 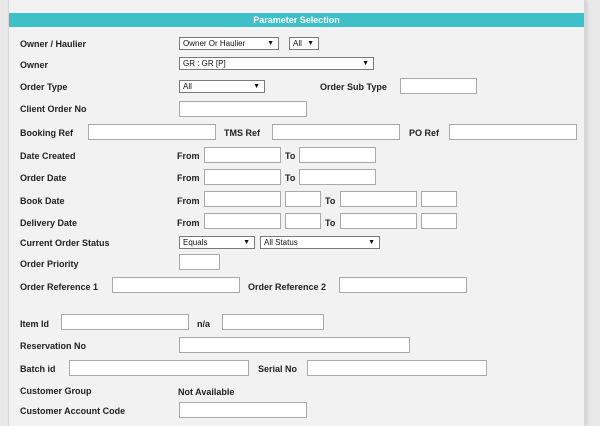 What do you see at coordinates (303, 199) in the screenshot?
I see `book-date-from-time-input` at bounding box center [303, 199].